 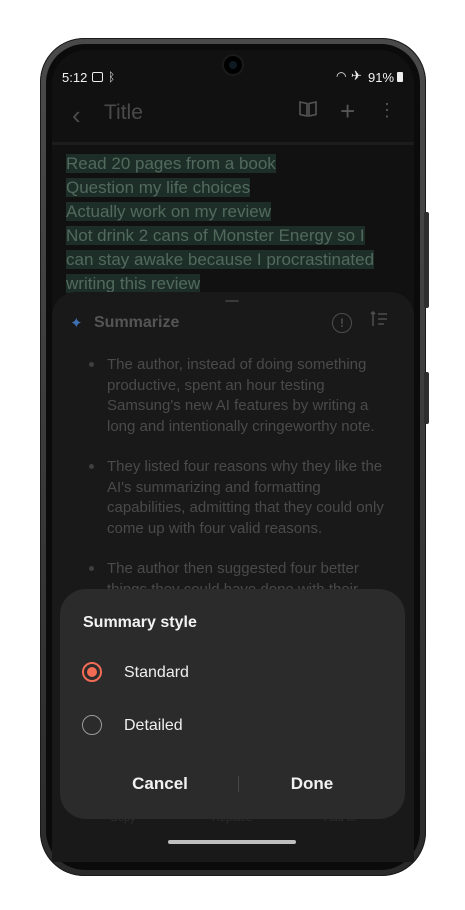 I want to click on volume-button, so click(x=426, y=260).